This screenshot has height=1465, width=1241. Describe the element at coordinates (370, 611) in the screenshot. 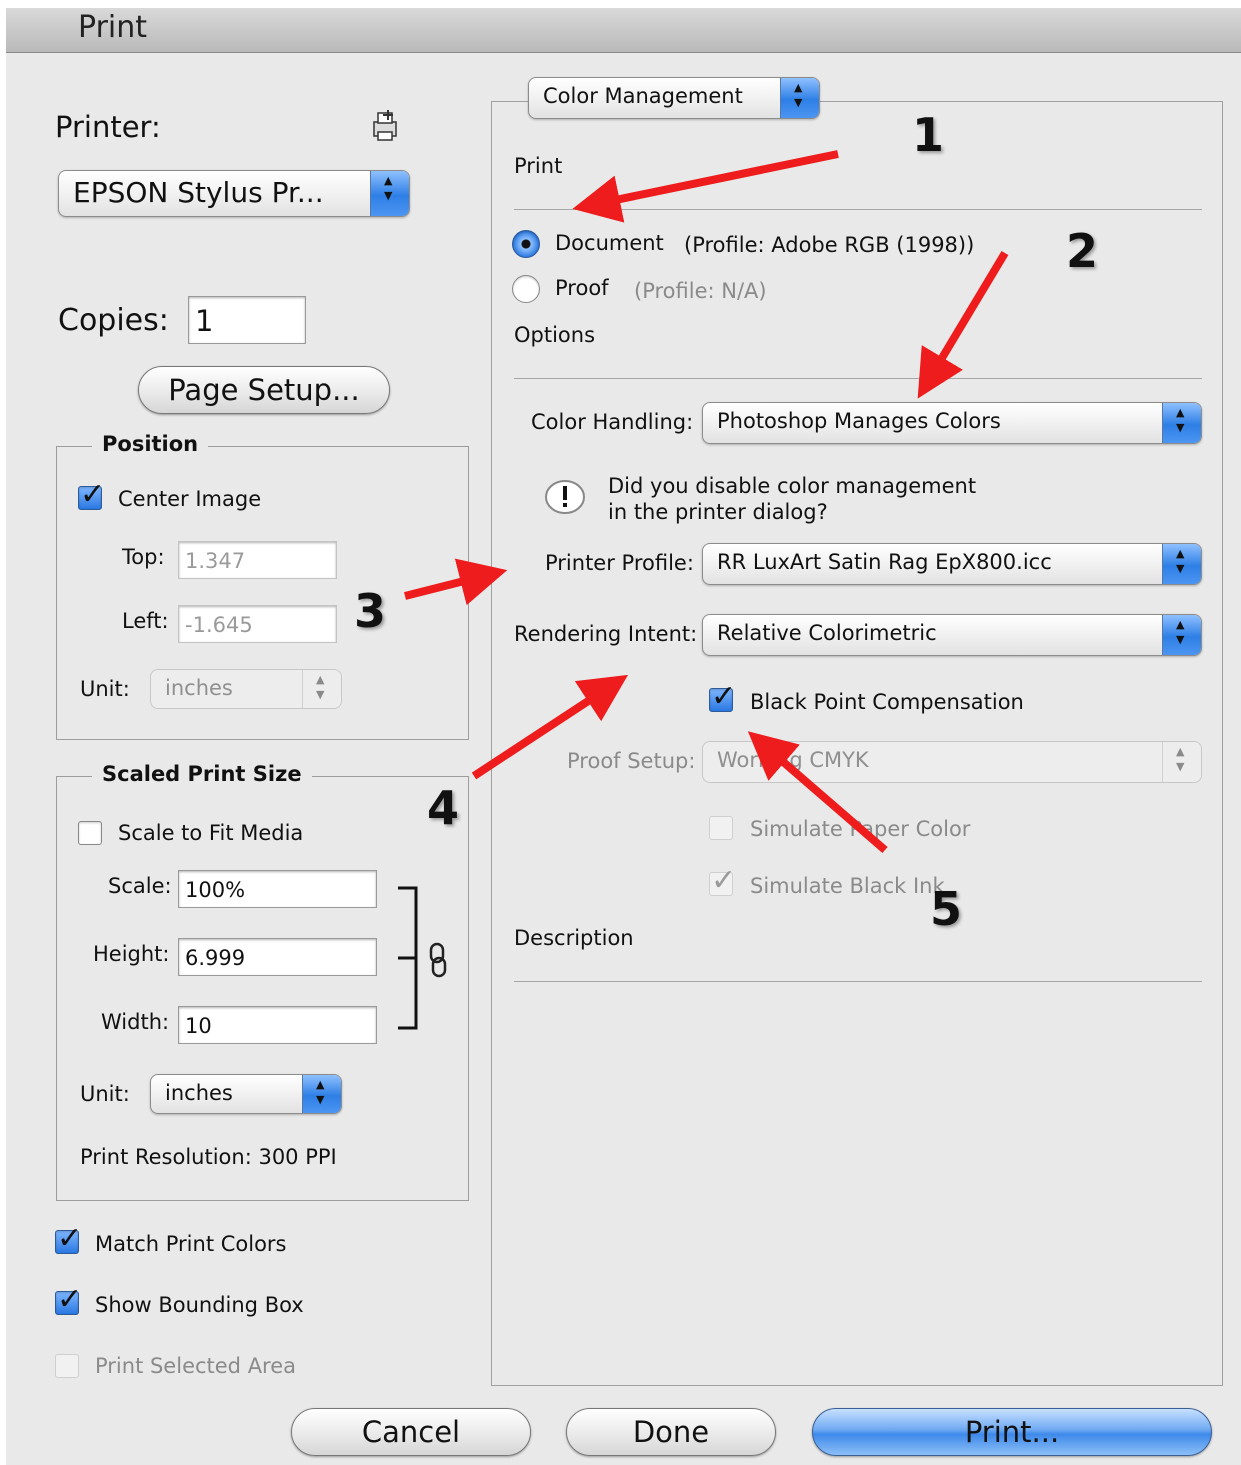

I see `annotation-3: 3` at that location.